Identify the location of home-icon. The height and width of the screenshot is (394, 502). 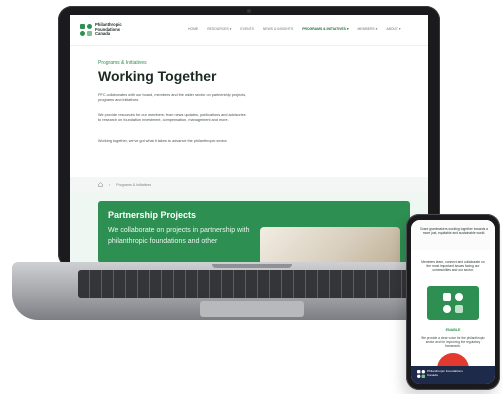
(100, 184).